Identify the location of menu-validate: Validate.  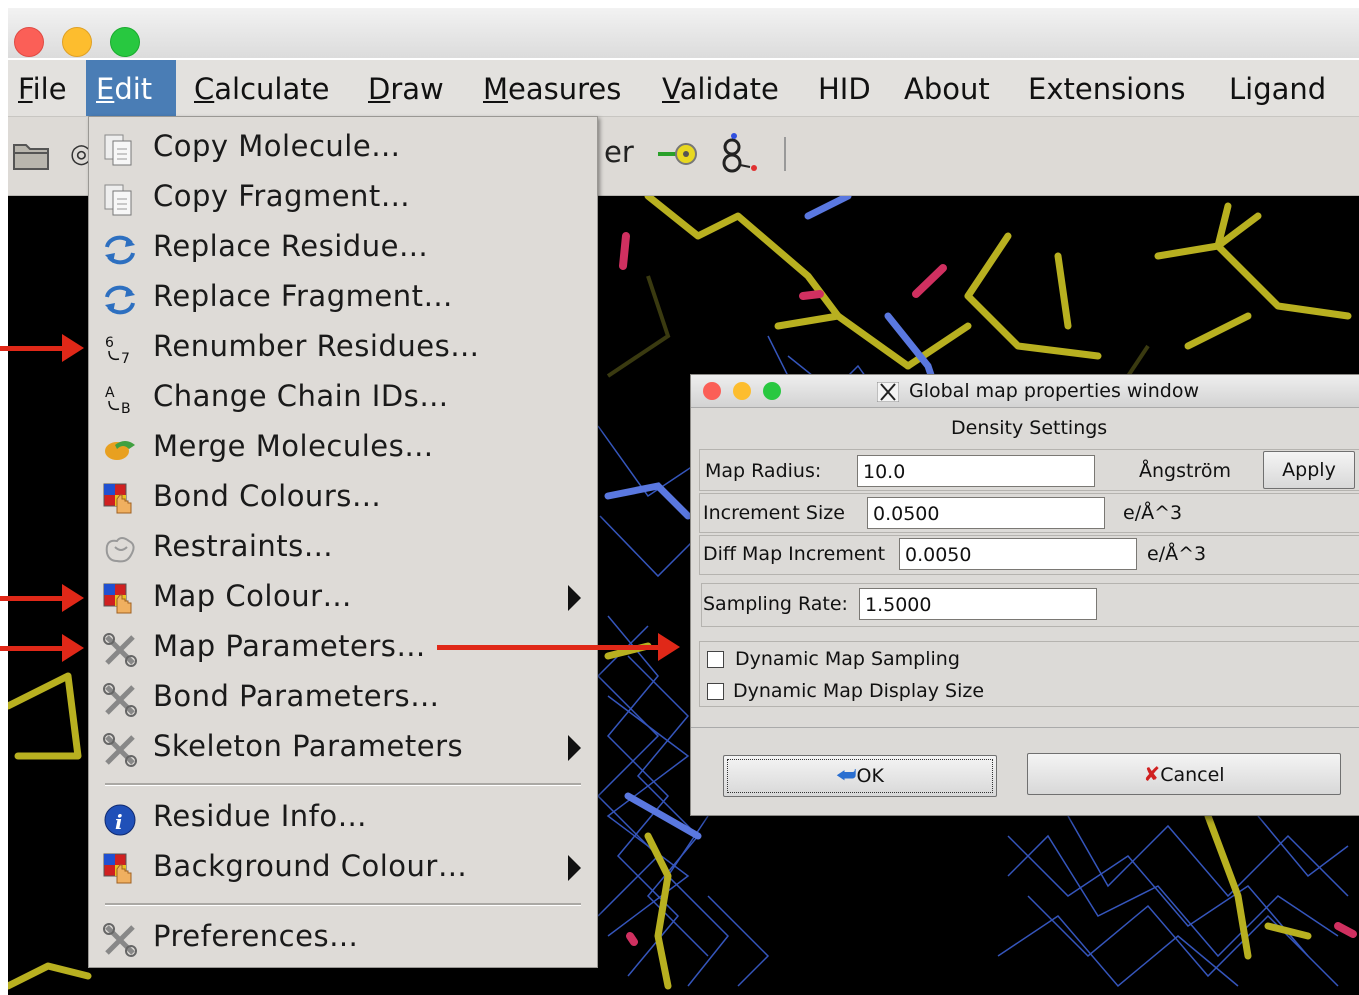
(720, 88).